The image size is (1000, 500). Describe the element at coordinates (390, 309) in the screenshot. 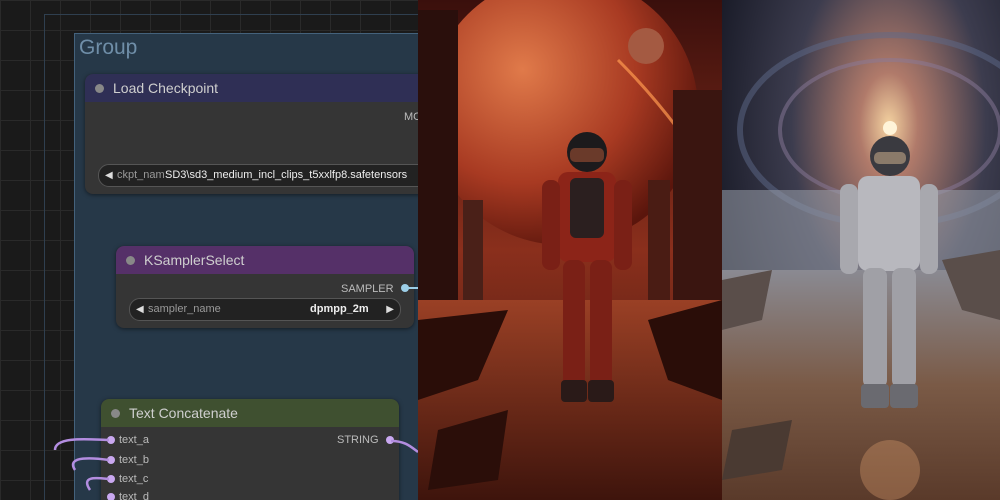

I see `arrow-right-icon: ▶` at that location.